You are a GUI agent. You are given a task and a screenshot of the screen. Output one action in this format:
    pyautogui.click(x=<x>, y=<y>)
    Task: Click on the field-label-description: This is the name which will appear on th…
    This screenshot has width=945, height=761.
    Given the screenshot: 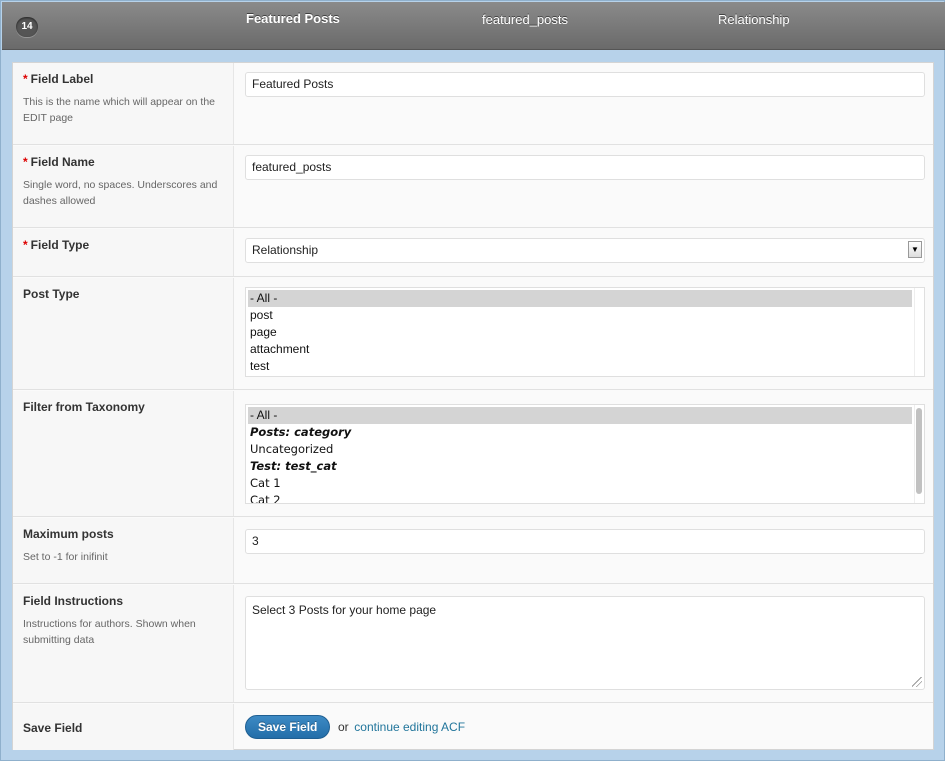 What is the action you would take?
    pyautogui.click(x=119, y=110)
    